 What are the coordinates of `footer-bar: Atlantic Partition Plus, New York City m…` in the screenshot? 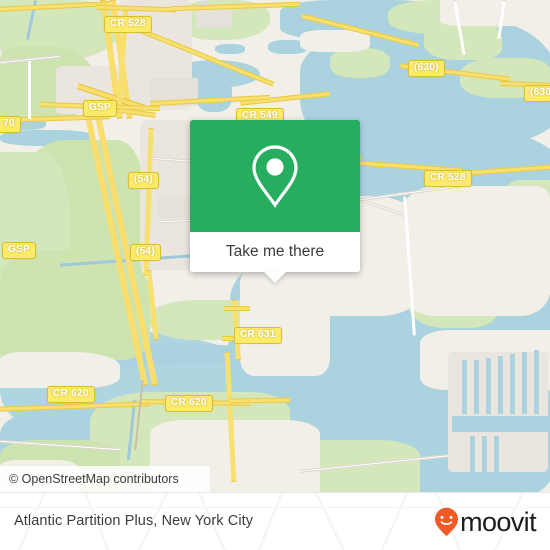 It's located at (275, 521).